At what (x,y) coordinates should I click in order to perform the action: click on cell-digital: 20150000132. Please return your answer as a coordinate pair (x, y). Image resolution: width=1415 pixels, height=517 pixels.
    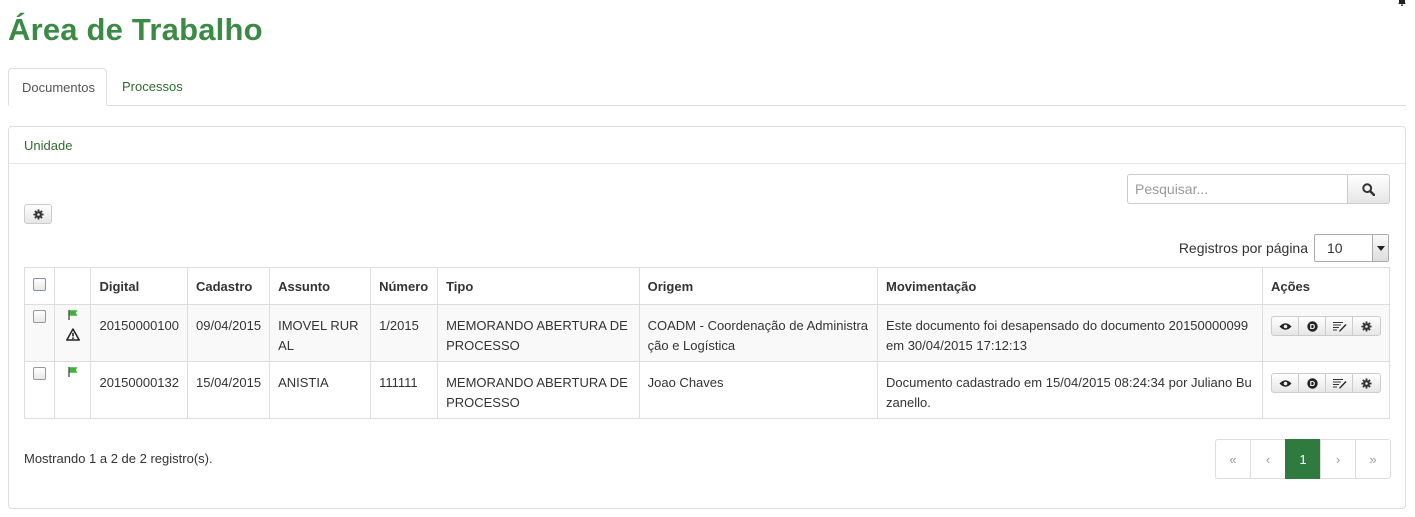
    Looking at the image, I should click on (139, 390).